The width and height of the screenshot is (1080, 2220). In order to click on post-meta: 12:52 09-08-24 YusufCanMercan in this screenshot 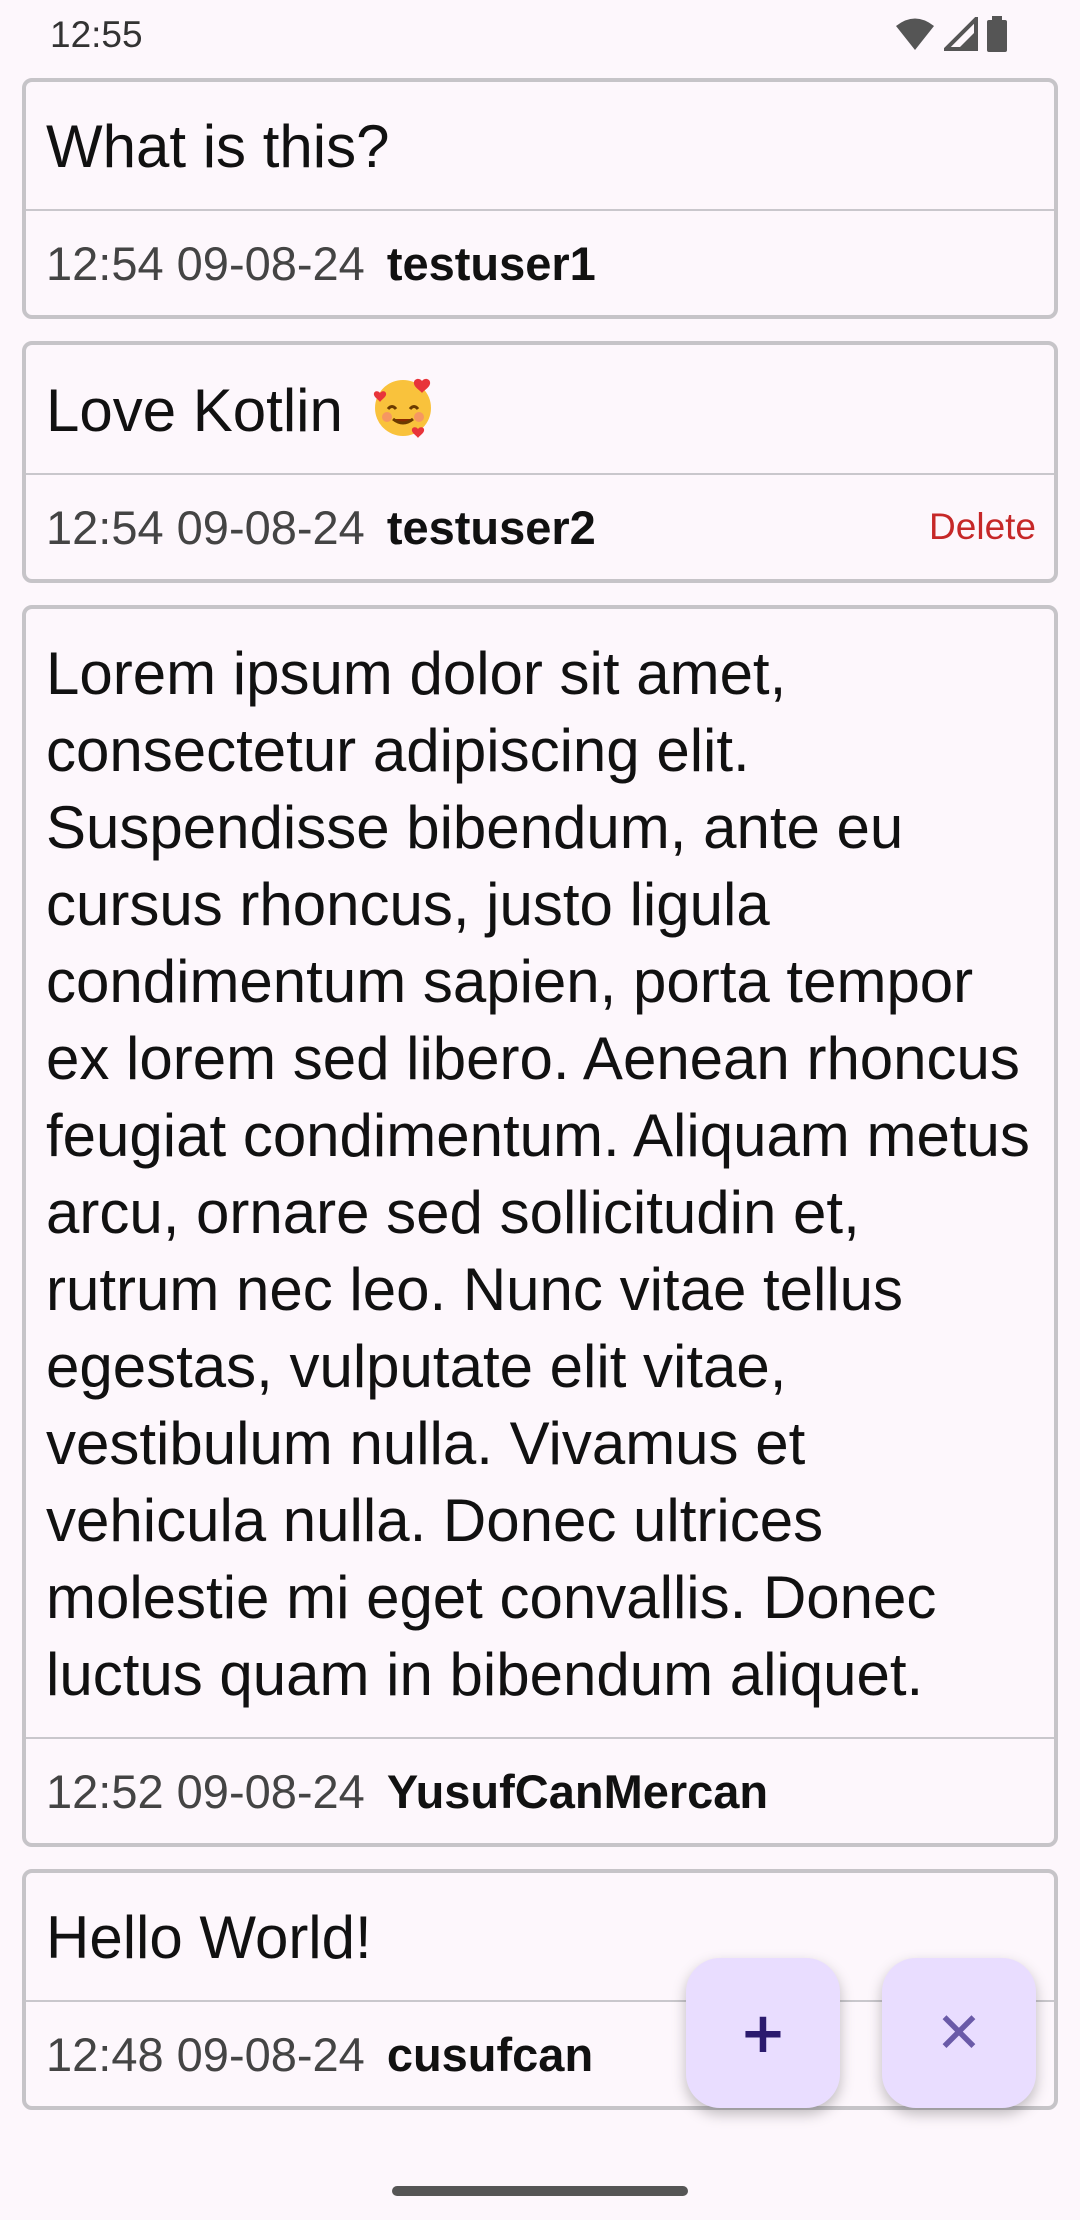, I will do `click(540, 1791)`.